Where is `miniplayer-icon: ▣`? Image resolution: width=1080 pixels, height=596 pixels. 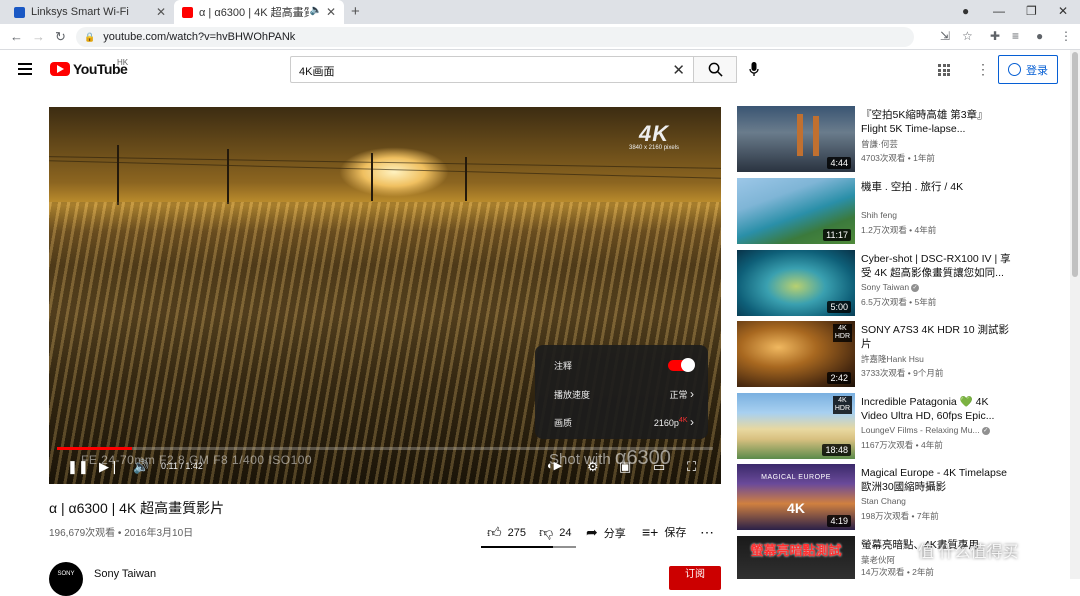
miniplayer-icon: ▣ is located at coordinates (625, 467).